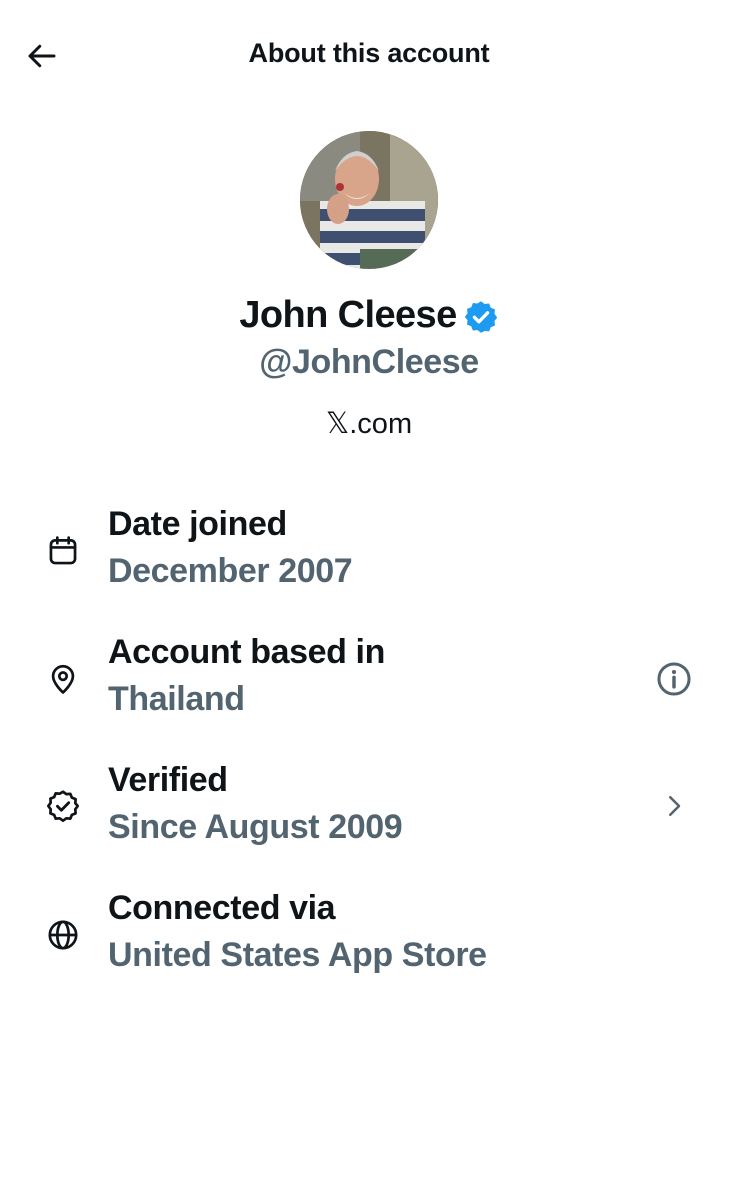 Image resolution: width=738 pixels, height=1200 pixels. What do you see at coordinates (255, 804) in the screenshot?
I see `info-text-verified: Verified Since August 2009` at bounding box center [255, 804].